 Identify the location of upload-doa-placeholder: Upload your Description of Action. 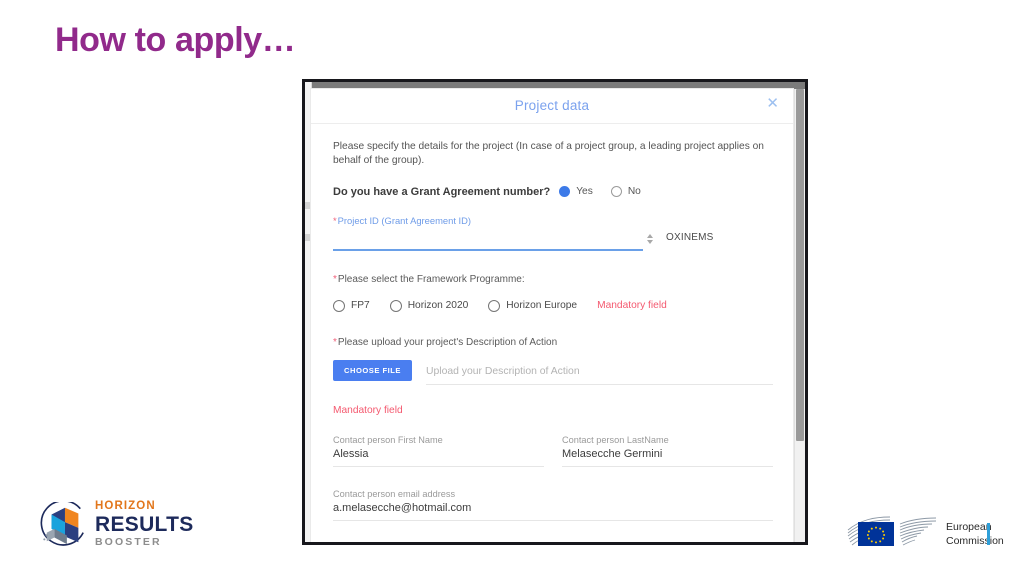
(502, 372).